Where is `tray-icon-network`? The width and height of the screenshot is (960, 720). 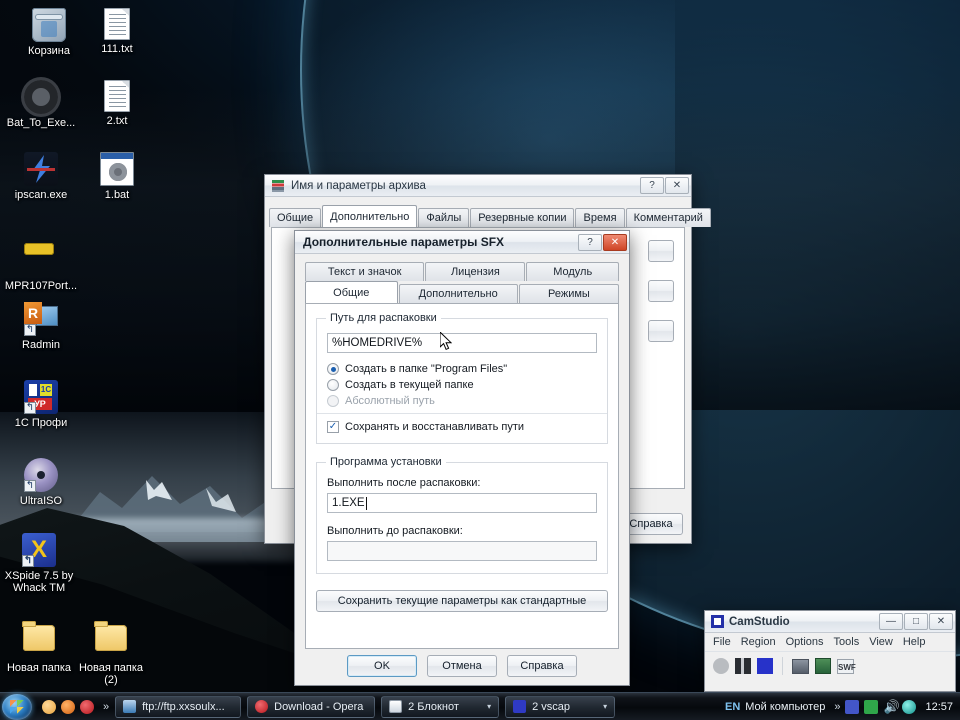 tray-icon-network is located at coordinates (909, 706).